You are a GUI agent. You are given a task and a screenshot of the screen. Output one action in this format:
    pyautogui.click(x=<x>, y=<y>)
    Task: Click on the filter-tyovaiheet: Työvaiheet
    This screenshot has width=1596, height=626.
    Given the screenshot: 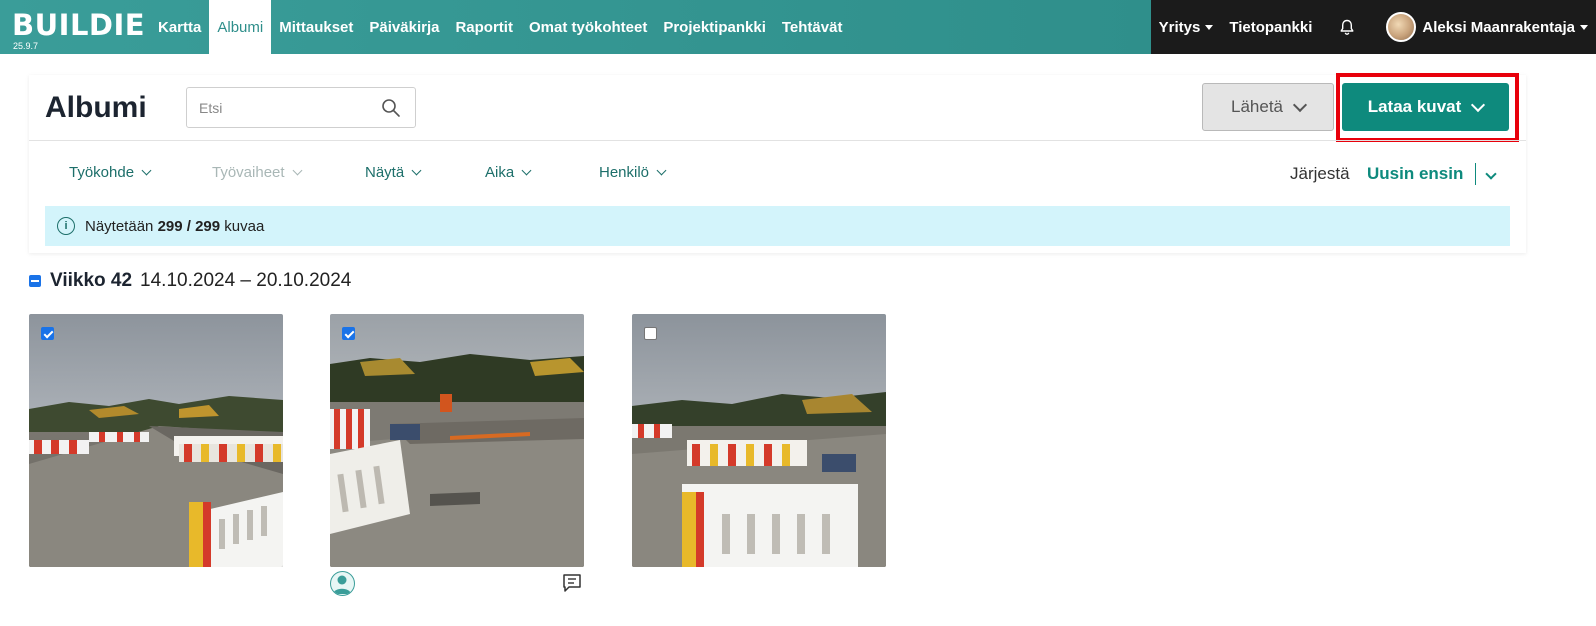 What is the action you would take?
    pyautogui.click(x=257, y=172)
    